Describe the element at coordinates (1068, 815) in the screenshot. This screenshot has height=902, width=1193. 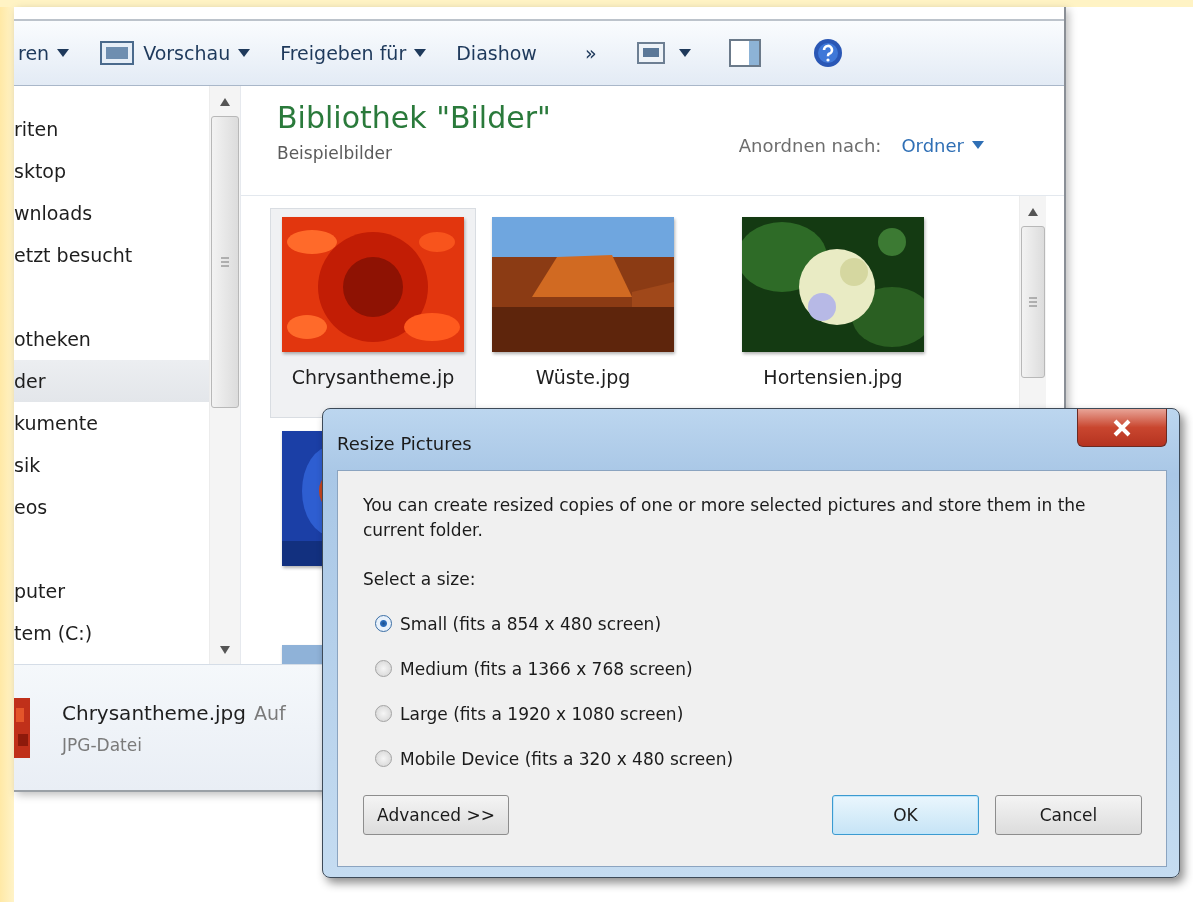
I see `dialog-button: Cancel` at that location.